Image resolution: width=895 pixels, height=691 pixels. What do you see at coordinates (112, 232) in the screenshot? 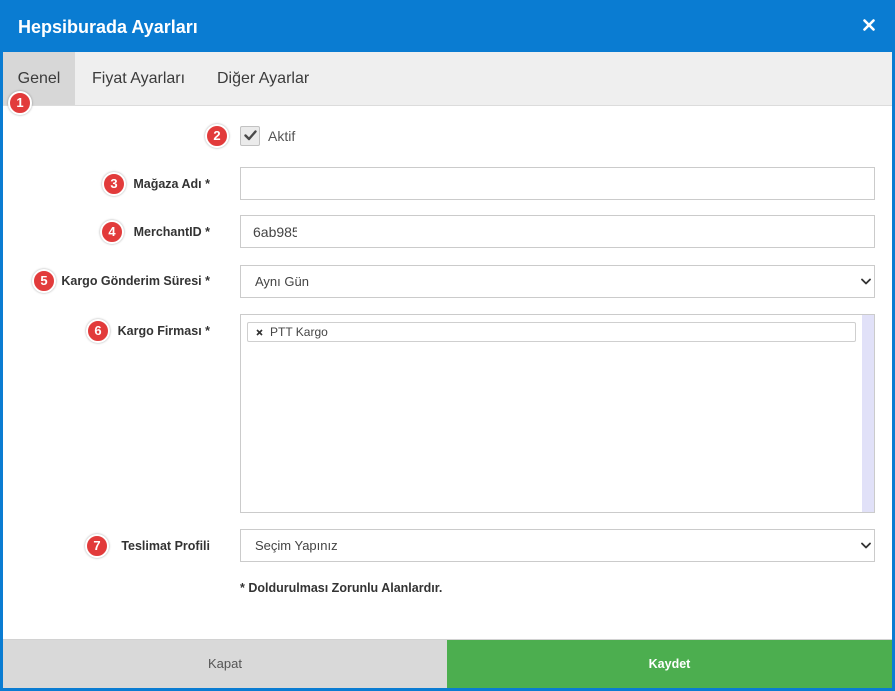
I see `annotation-badge-4: 4` at bounding box center [112, 232].